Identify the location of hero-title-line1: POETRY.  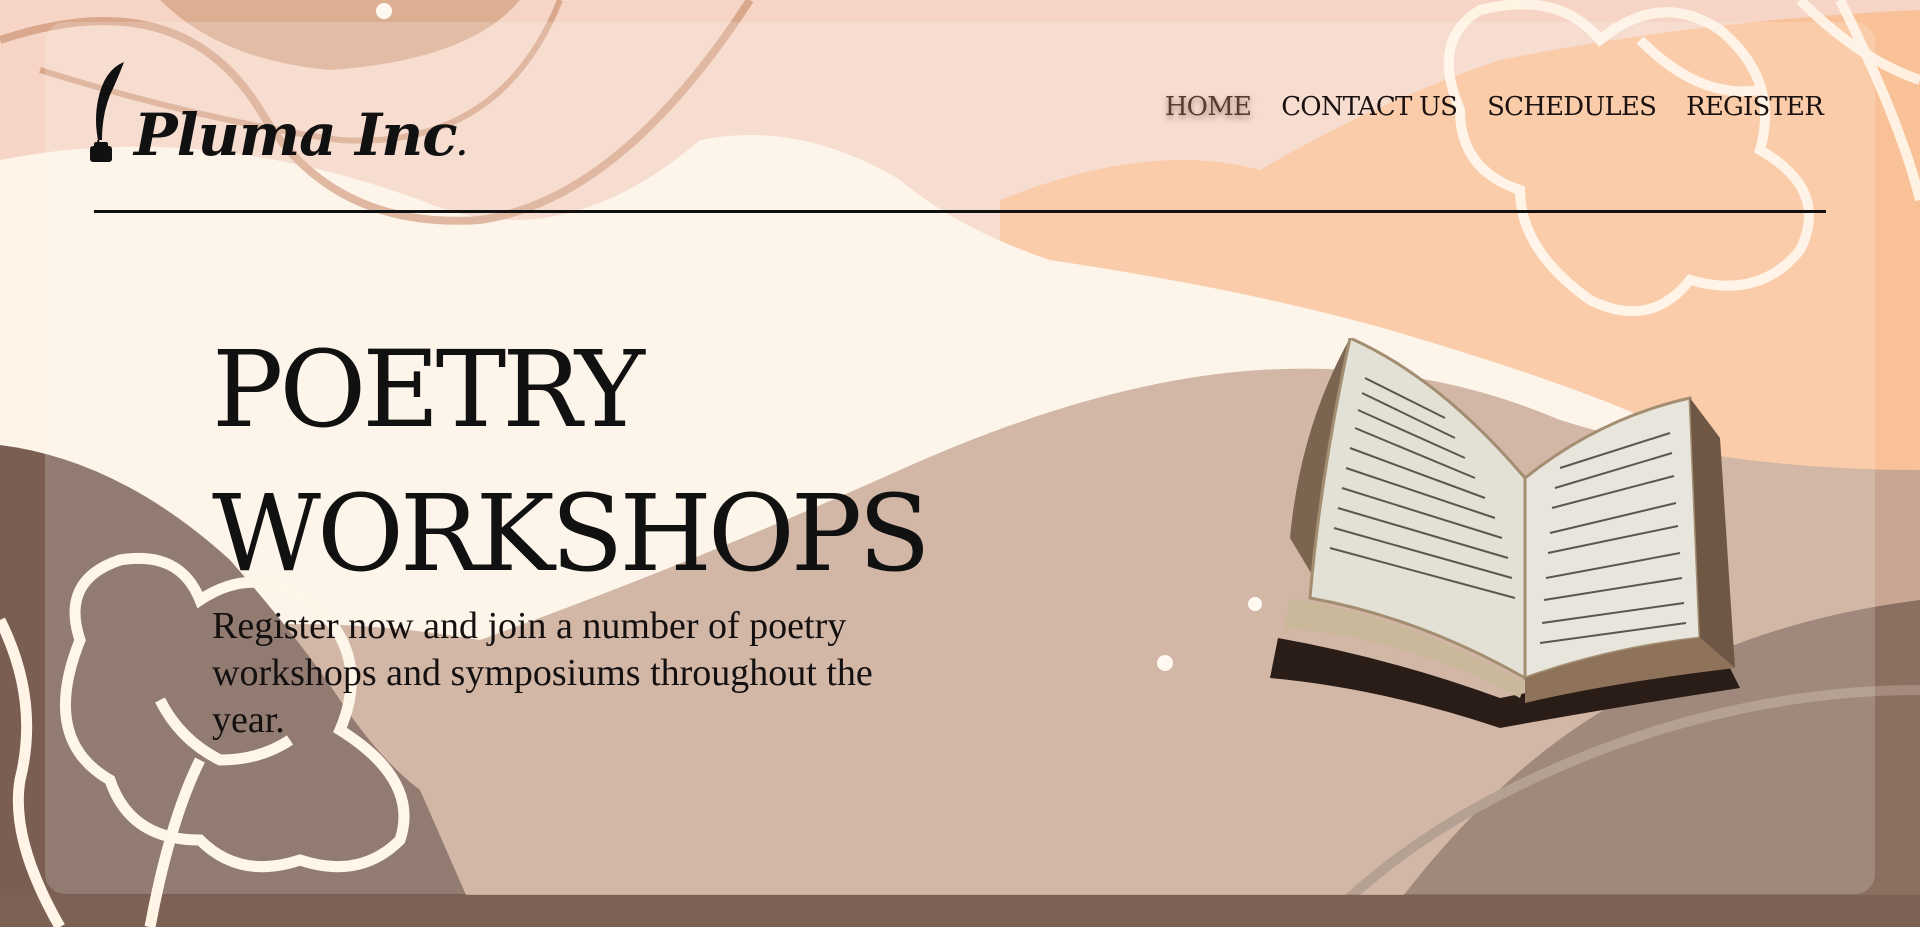
(428, 389).